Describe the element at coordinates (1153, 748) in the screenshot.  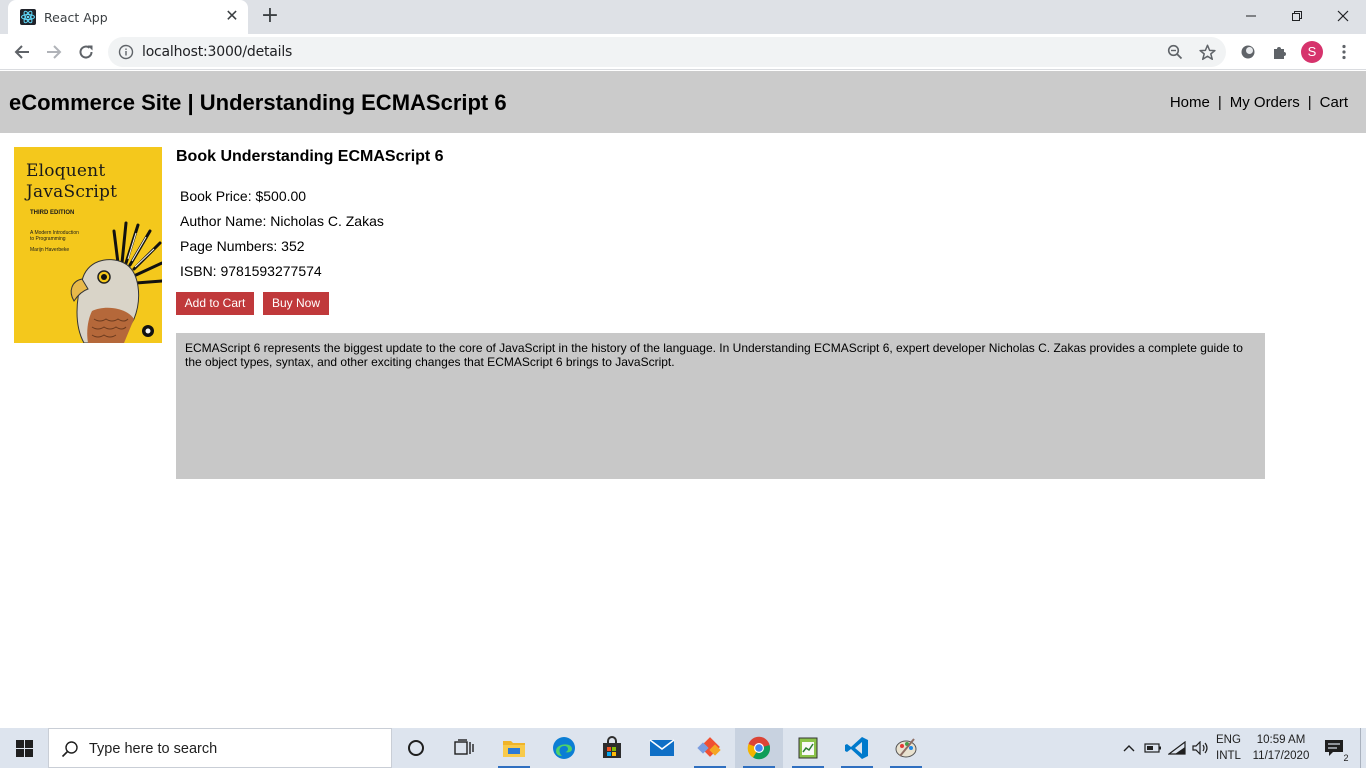
I see `battery-icon` at that location.